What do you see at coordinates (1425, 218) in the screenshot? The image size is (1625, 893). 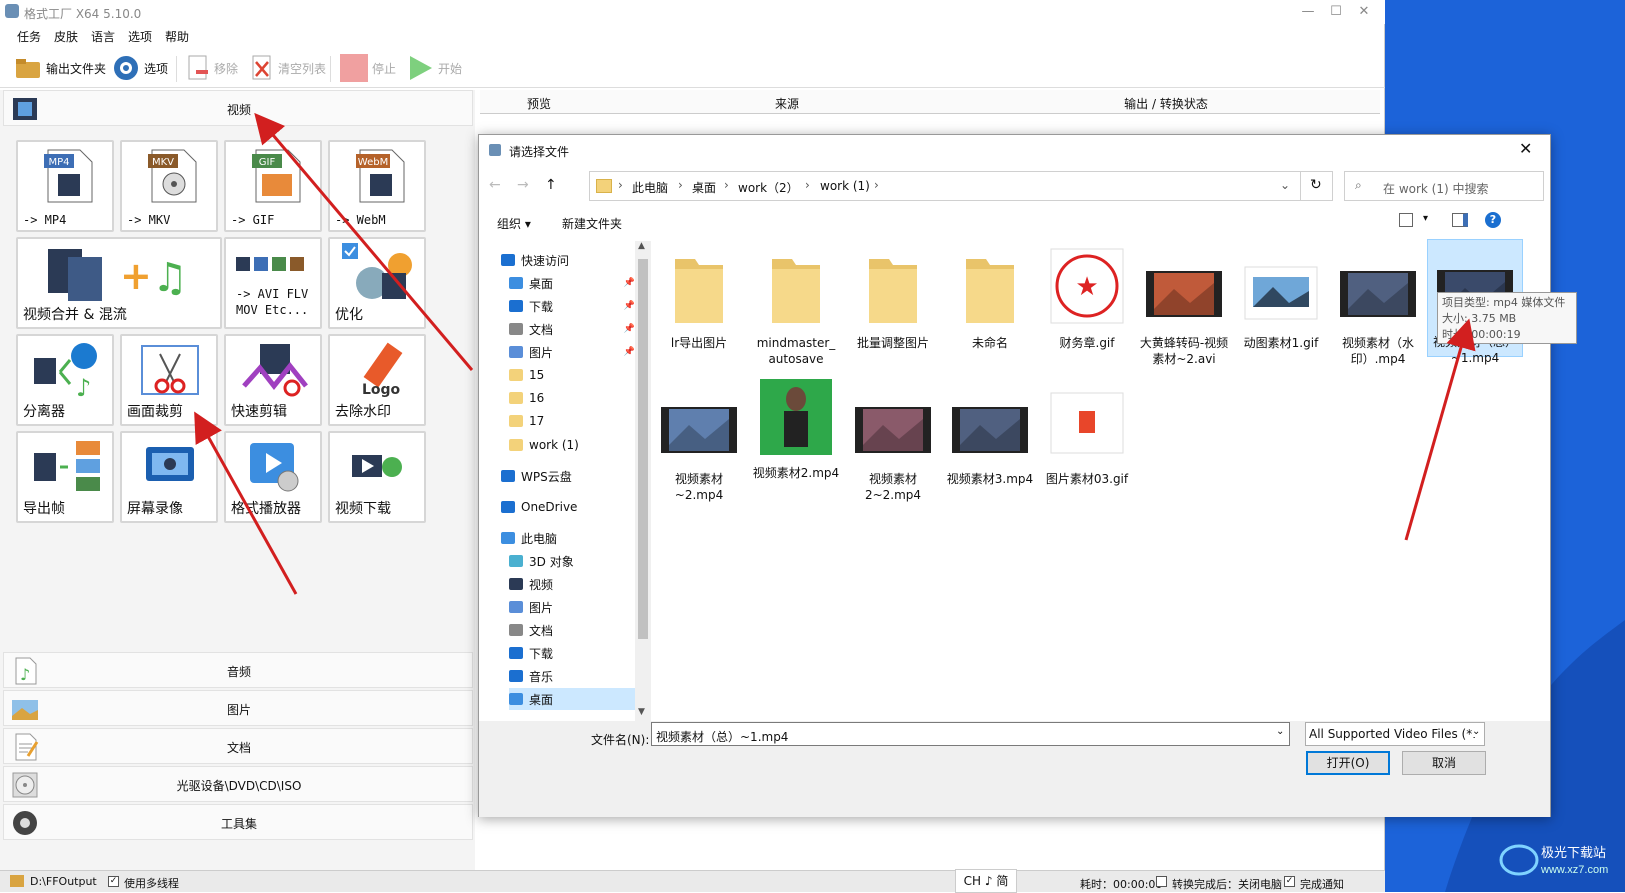 I see `view-dropdown-icon: ▾` at bounding box center [1425, 218].